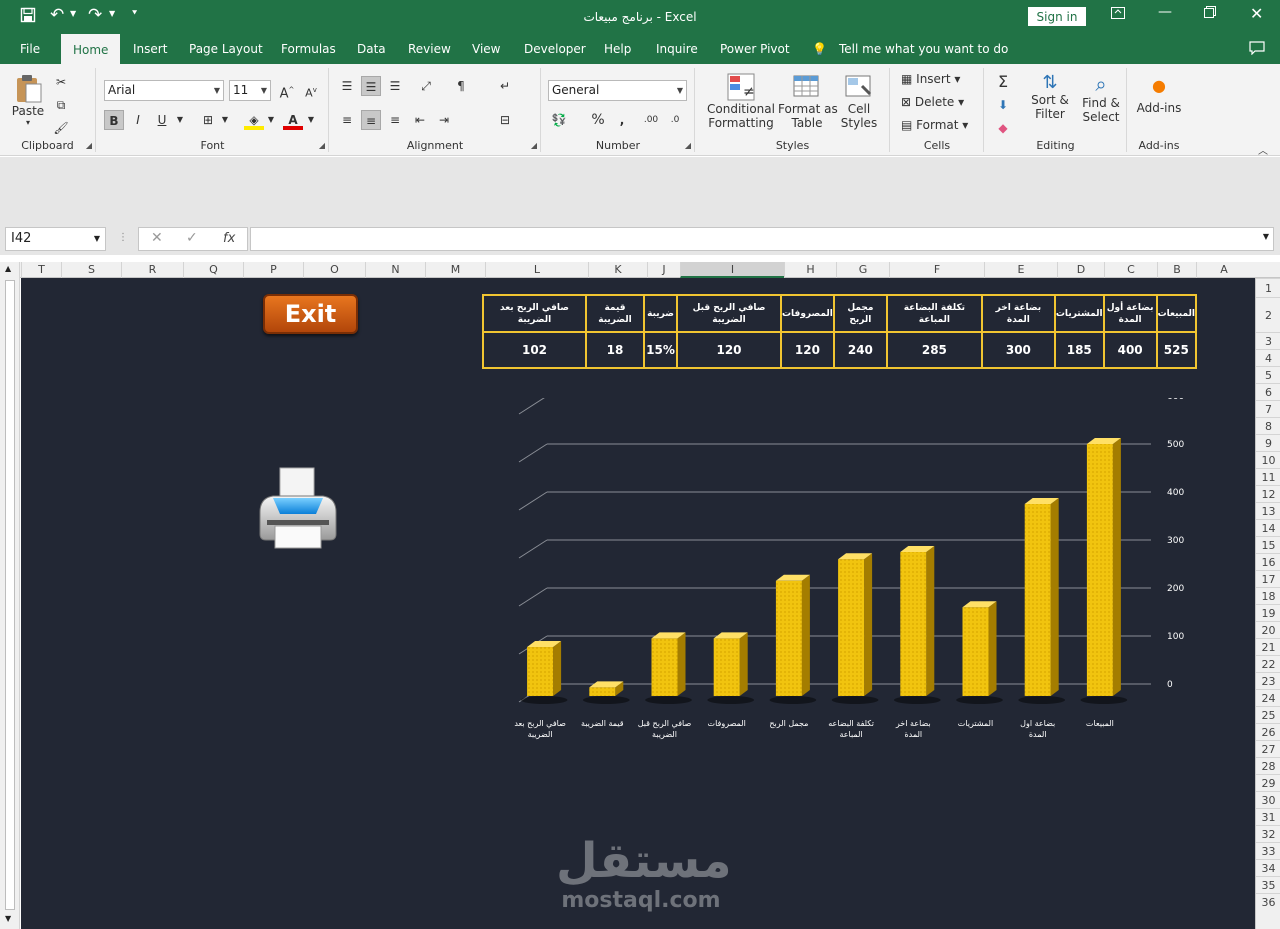  What do you see at coordinates (1176, 270) in the screenshot?
I see `column-header-B: B` at bounding box center [1176, 270].